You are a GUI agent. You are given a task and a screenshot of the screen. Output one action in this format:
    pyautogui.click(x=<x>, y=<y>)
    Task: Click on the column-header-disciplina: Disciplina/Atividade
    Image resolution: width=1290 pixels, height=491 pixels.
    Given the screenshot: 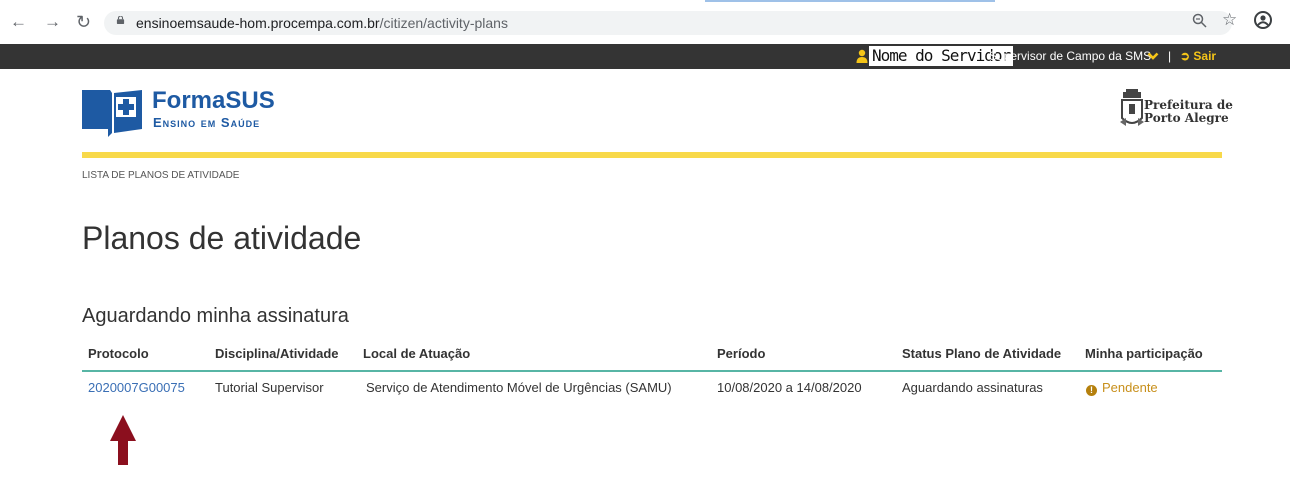 What is the action you would take?
    pyautogui.click(x=277, y=354)
    